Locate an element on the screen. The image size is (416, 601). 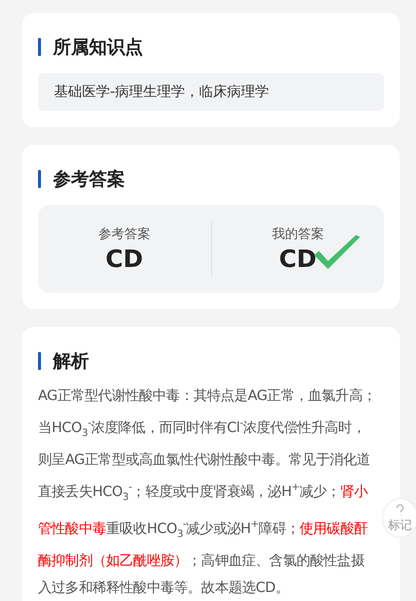
answer-label: 我的答案 is located at coordinates (298, 234).